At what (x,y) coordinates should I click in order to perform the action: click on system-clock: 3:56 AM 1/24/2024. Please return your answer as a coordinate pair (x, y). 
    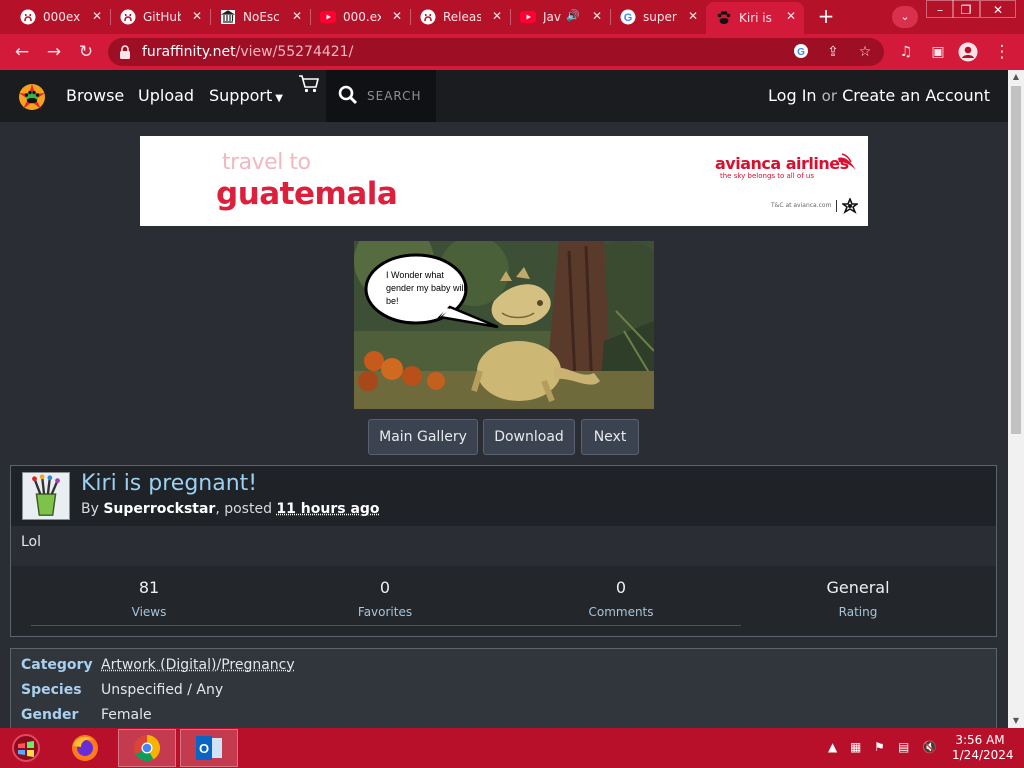
    Looking at the image, I should click on (983, 748).